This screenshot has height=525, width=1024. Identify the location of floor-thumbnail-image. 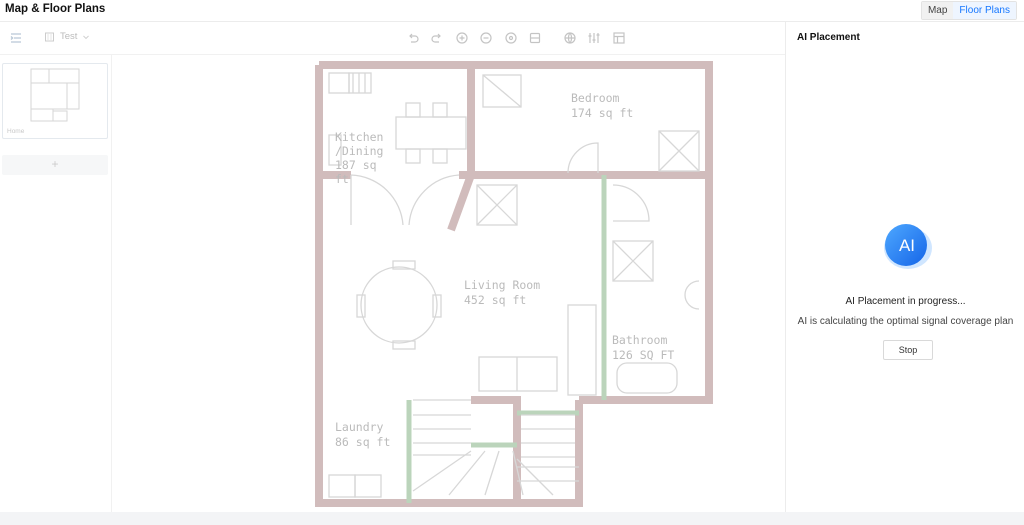
(55, 95).